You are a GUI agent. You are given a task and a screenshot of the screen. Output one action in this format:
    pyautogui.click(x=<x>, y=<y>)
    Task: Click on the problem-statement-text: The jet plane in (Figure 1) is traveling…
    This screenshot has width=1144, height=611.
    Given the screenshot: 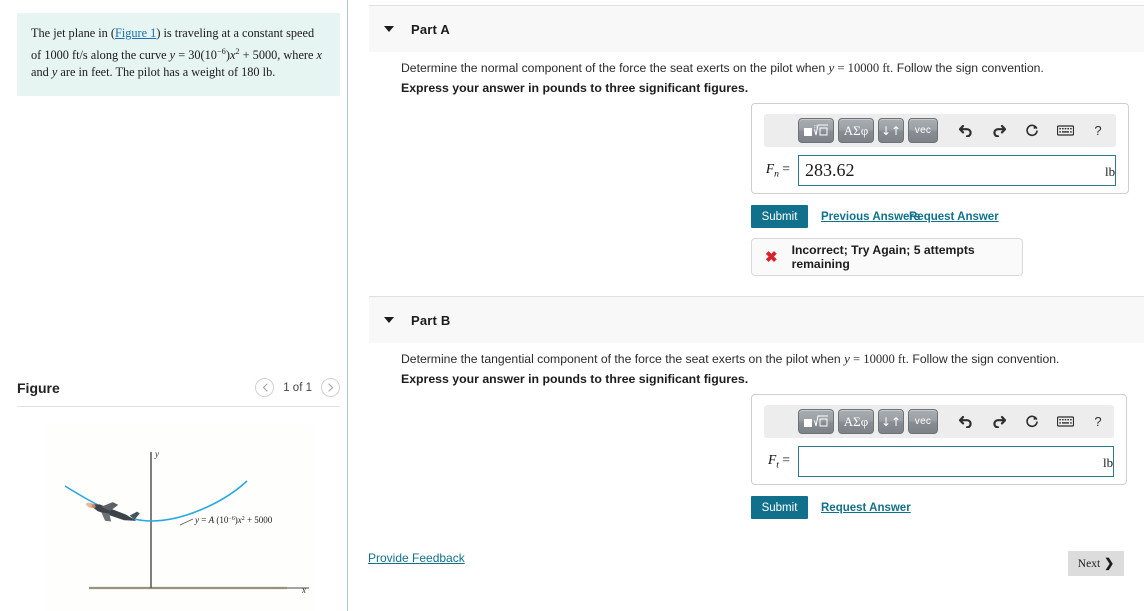 What is the action you would take?
    pyautogui.click(x=177, y=53)
    